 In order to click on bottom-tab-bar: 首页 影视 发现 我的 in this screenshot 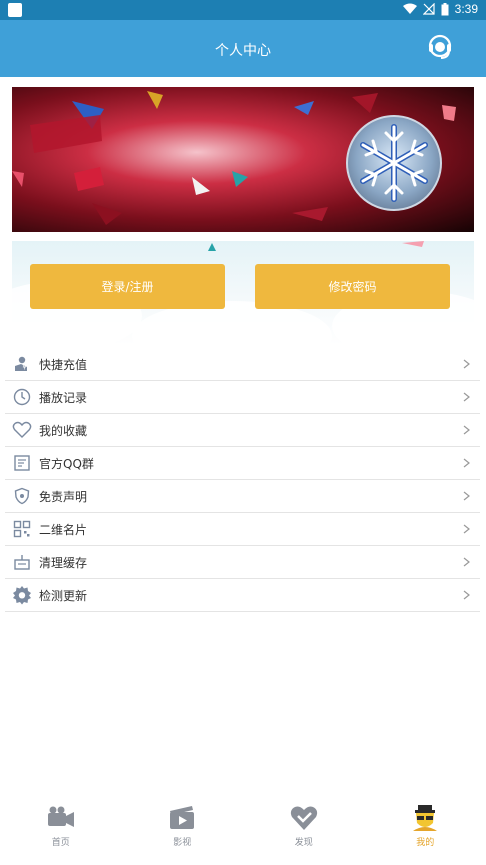, I will do `click(243, 829)`.